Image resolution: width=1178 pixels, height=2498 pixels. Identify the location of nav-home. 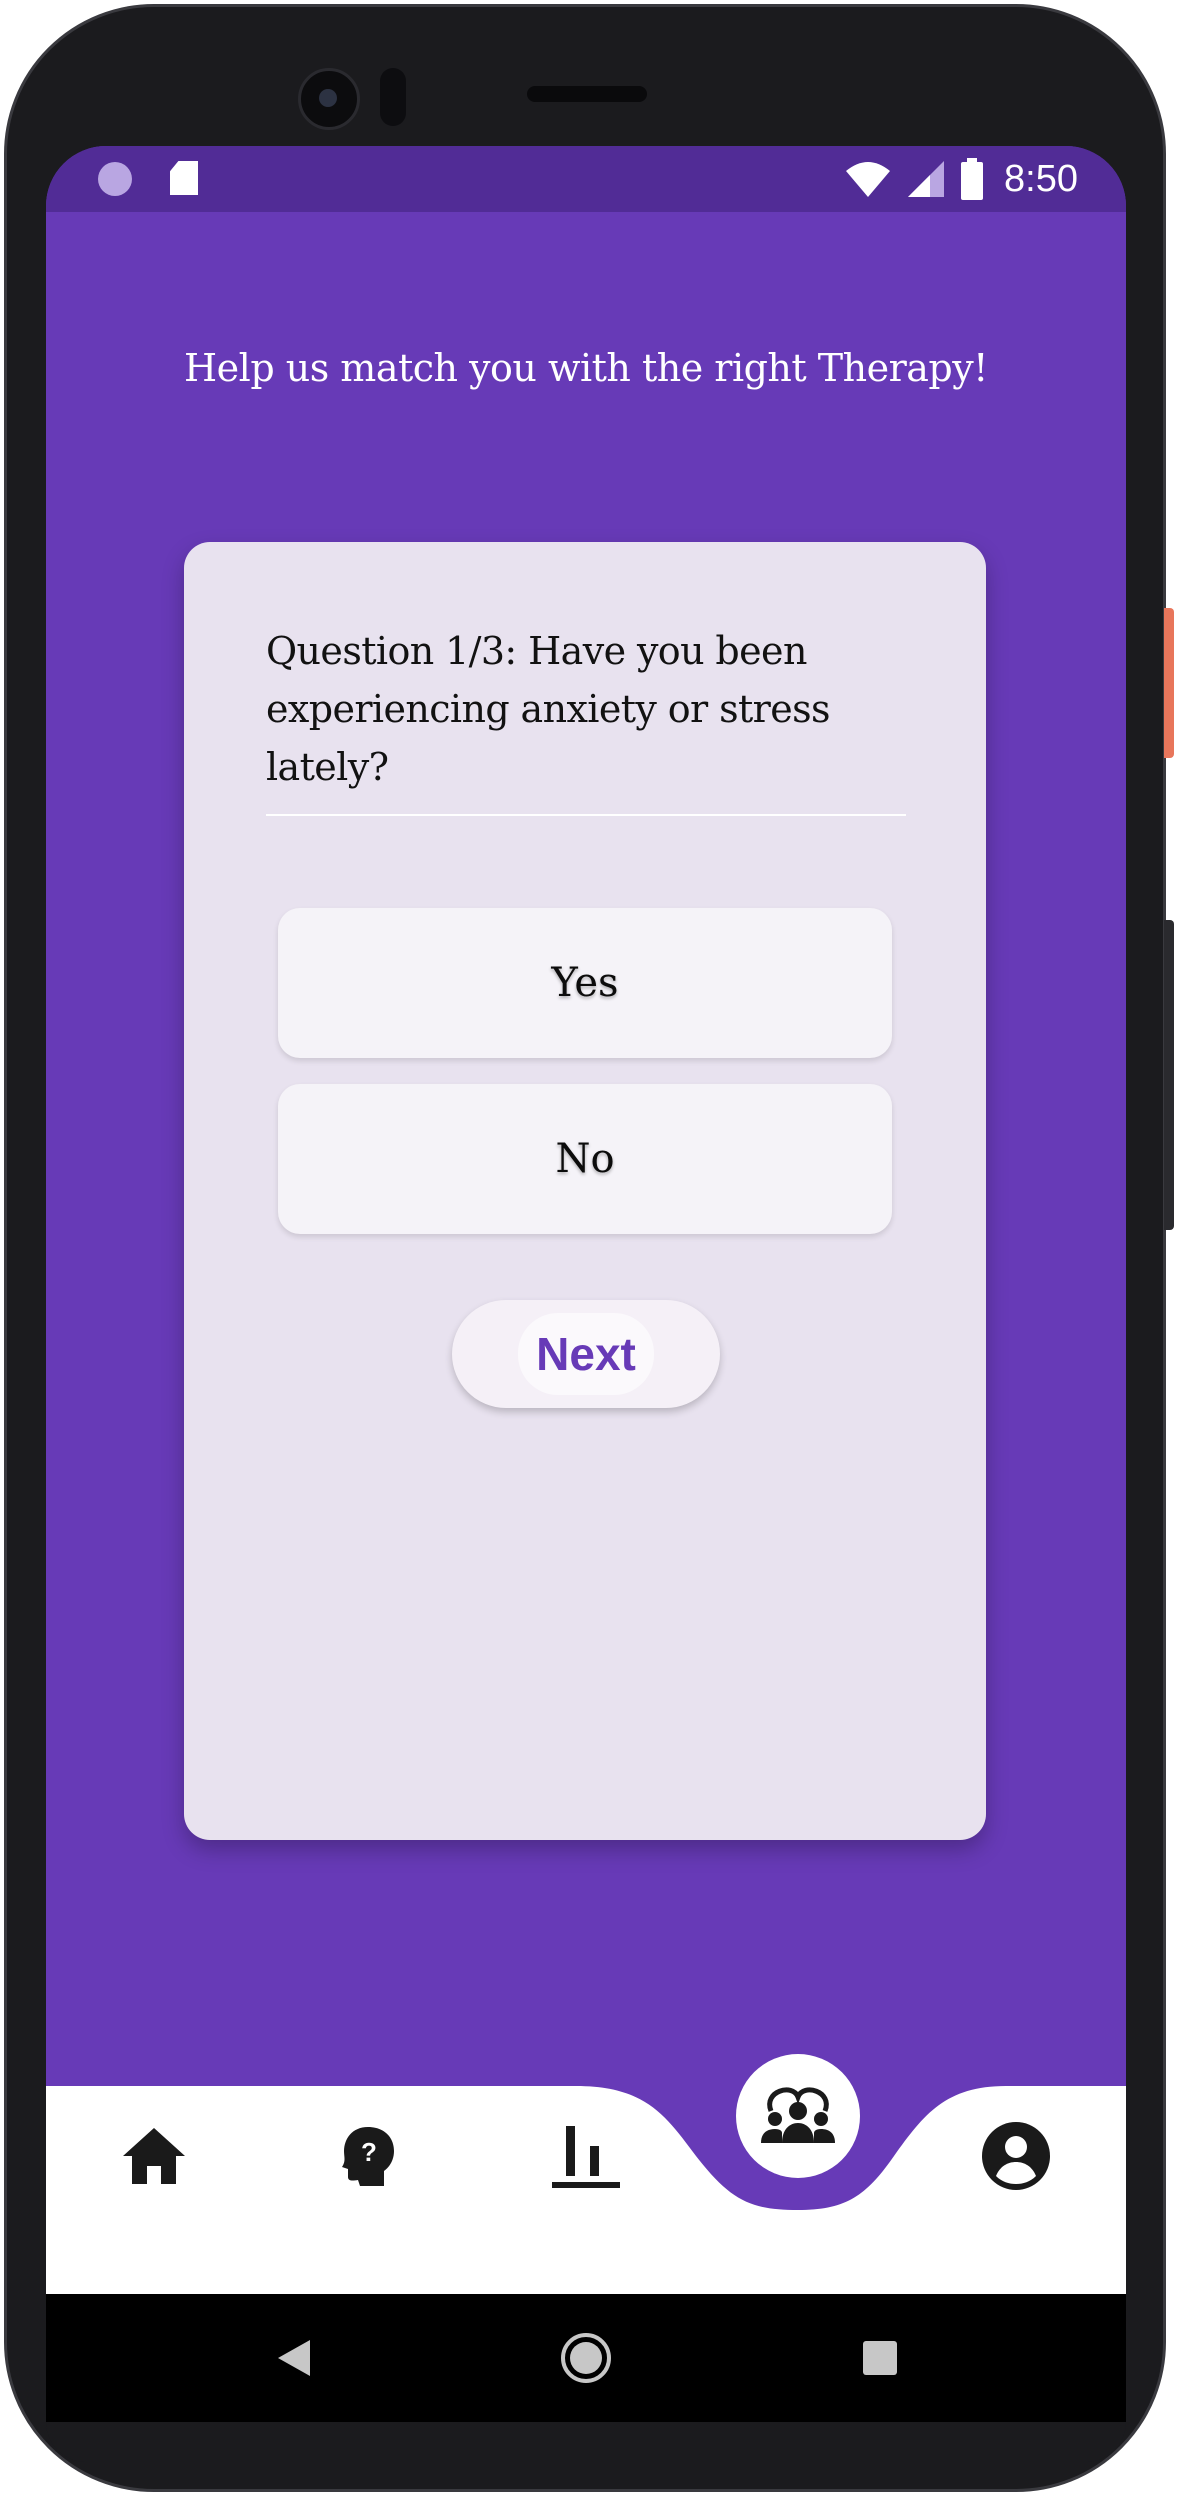
(154, 2156).